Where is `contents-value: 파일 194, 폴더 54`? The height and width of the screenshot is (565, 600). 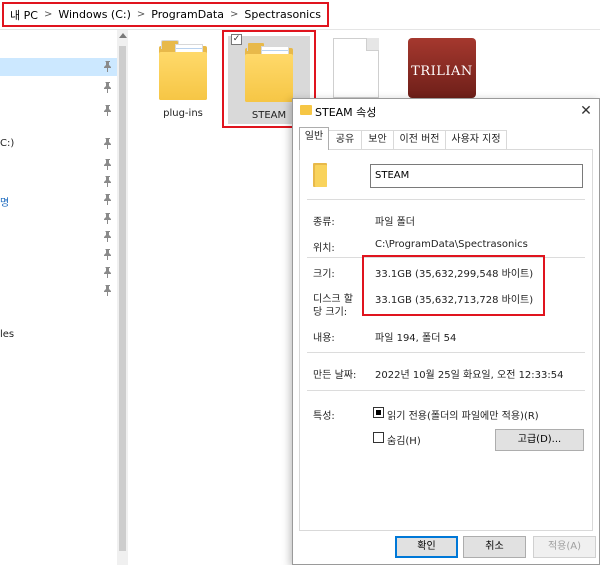 contents-value: 파일 194, 폴더 54 is located at coordinates (416, 338).